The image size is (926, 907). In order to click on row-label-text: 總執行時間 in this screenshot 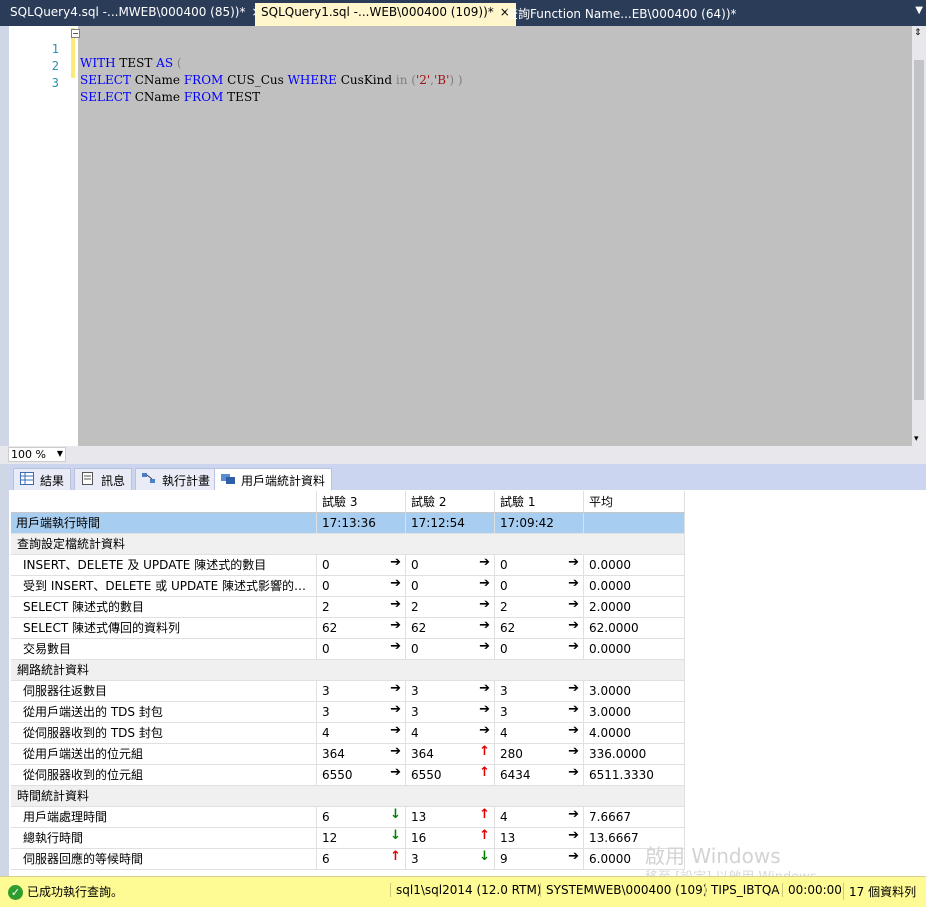, I will do `click(53, 838)`.